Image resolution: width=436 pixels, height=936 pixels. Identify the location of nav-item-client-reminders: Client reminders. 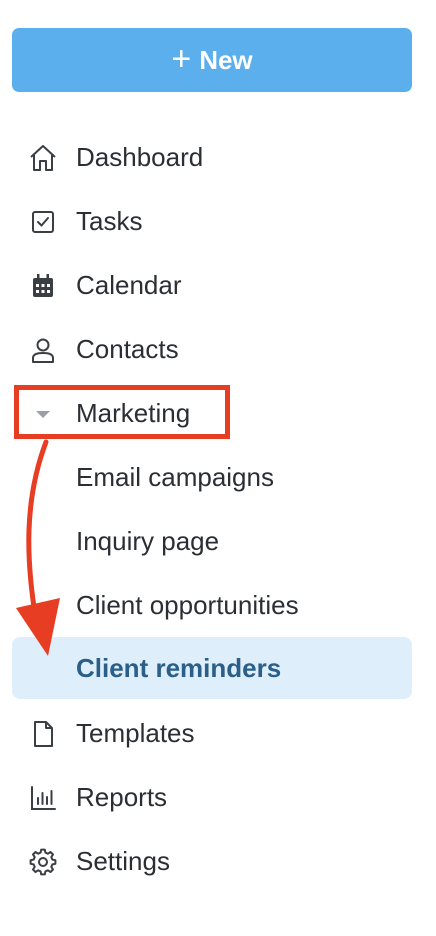
(212, 668).